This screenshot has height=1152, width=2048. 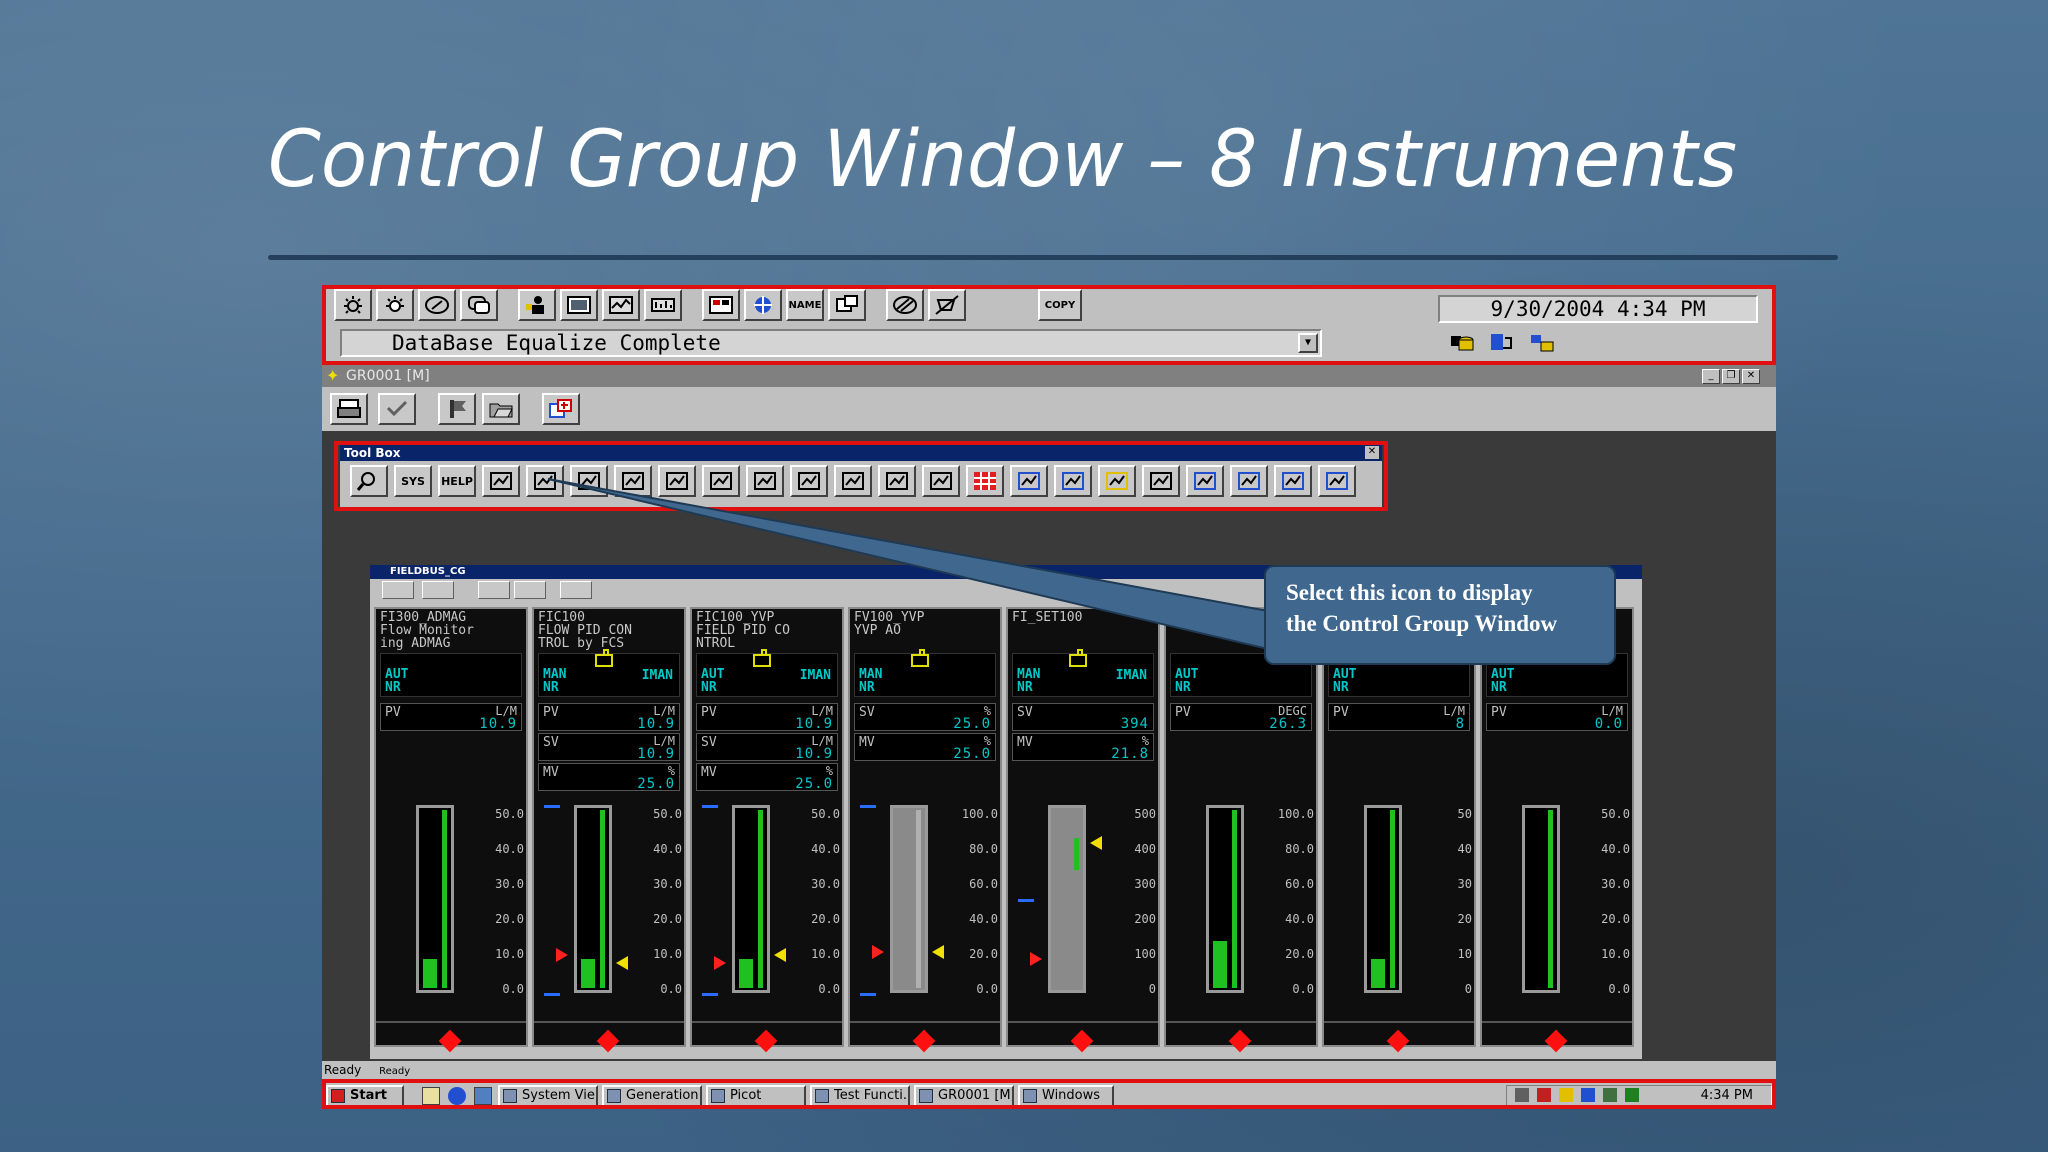 What do you see at coordinates (1241, 717) in the screenshot?
I see `data-box-pv: PV DEGC 26.3` at bounding box center [1241, 717].